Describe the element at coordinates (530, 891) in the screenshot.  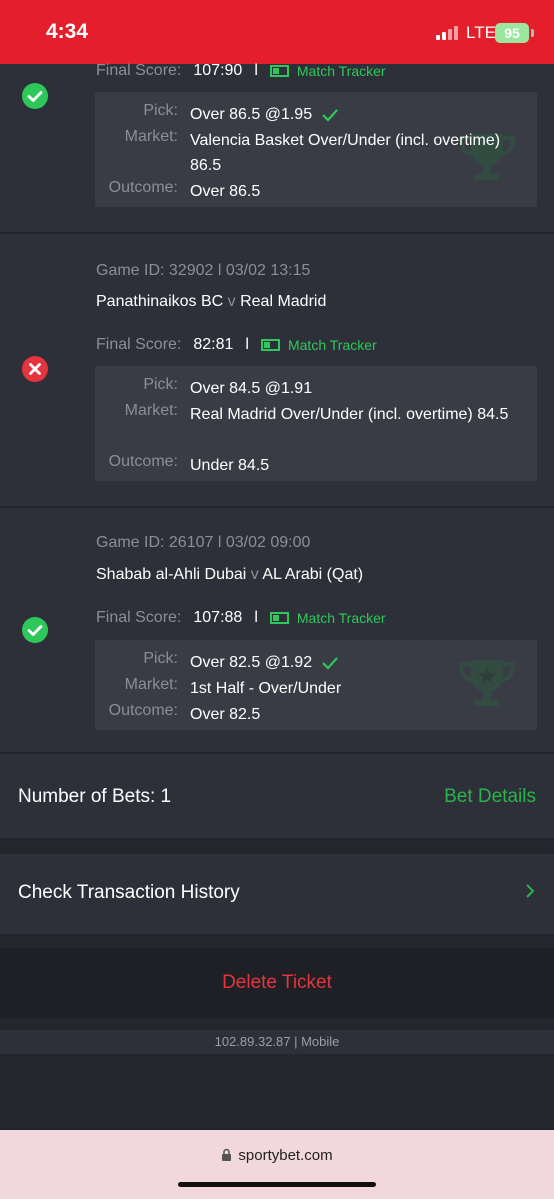
I see `chevron-right-icon` at that location.